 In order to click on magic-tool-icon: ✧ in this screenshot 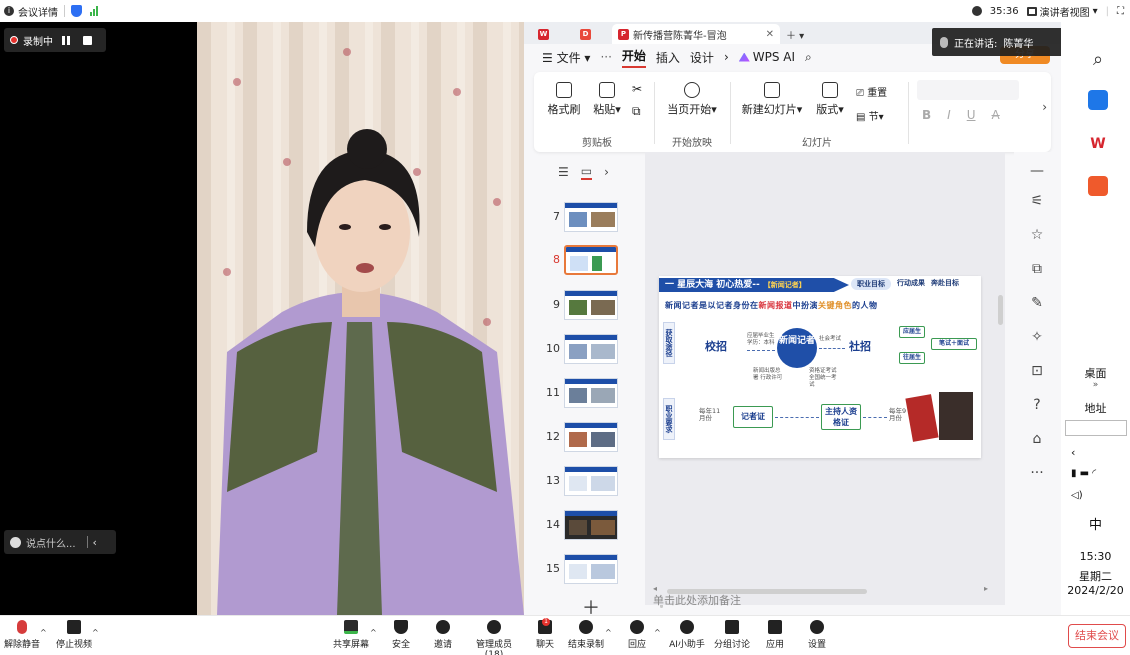, I will do `click(1037, 337)`.